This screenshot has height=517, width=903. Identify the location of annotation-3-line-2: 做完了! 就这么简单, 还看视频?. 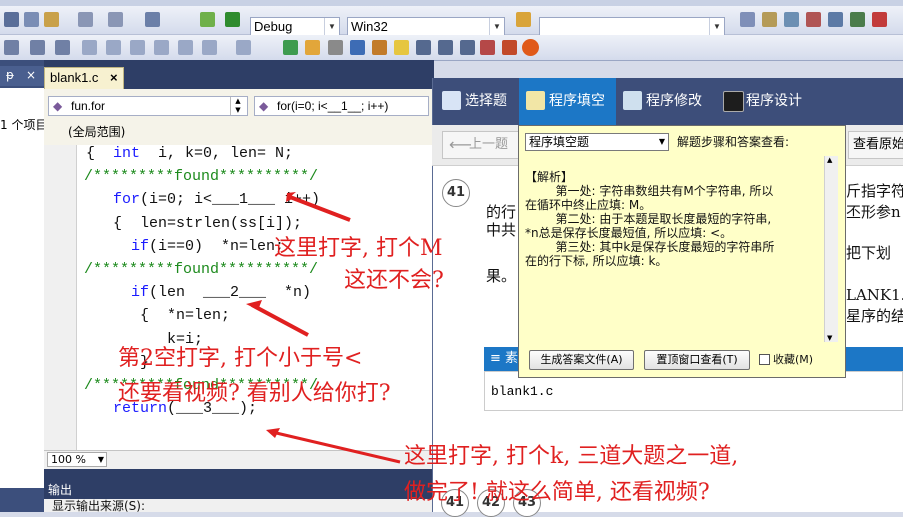
(557, 492).